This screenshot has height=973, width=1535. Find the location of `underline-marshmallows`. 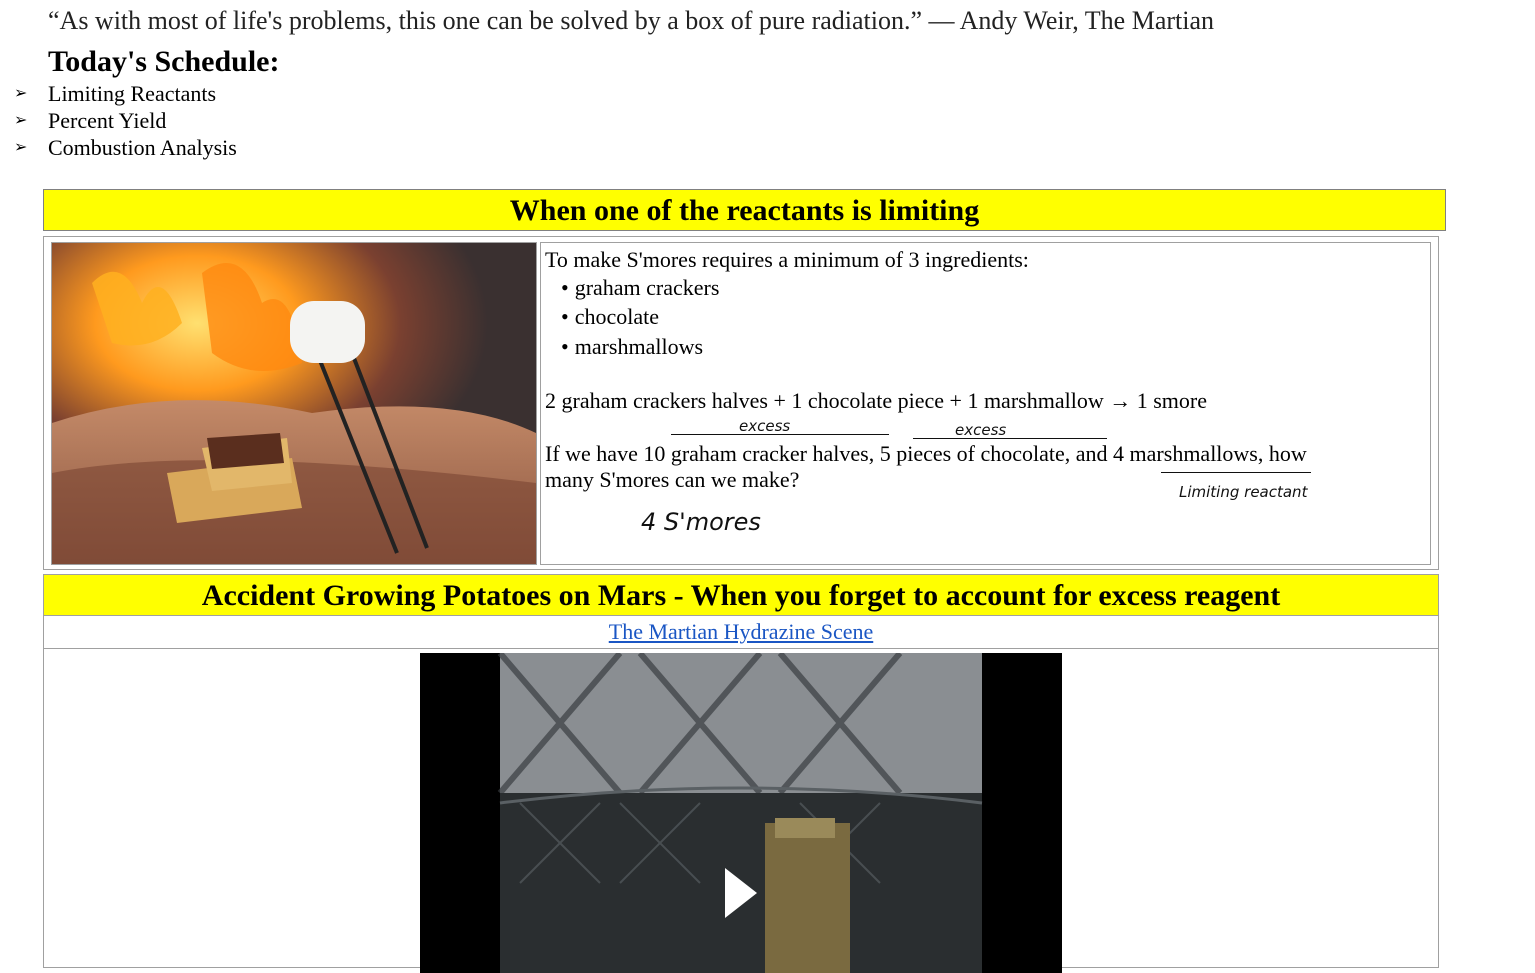

underline-marshmallows is located at coordinates (1236, 472).